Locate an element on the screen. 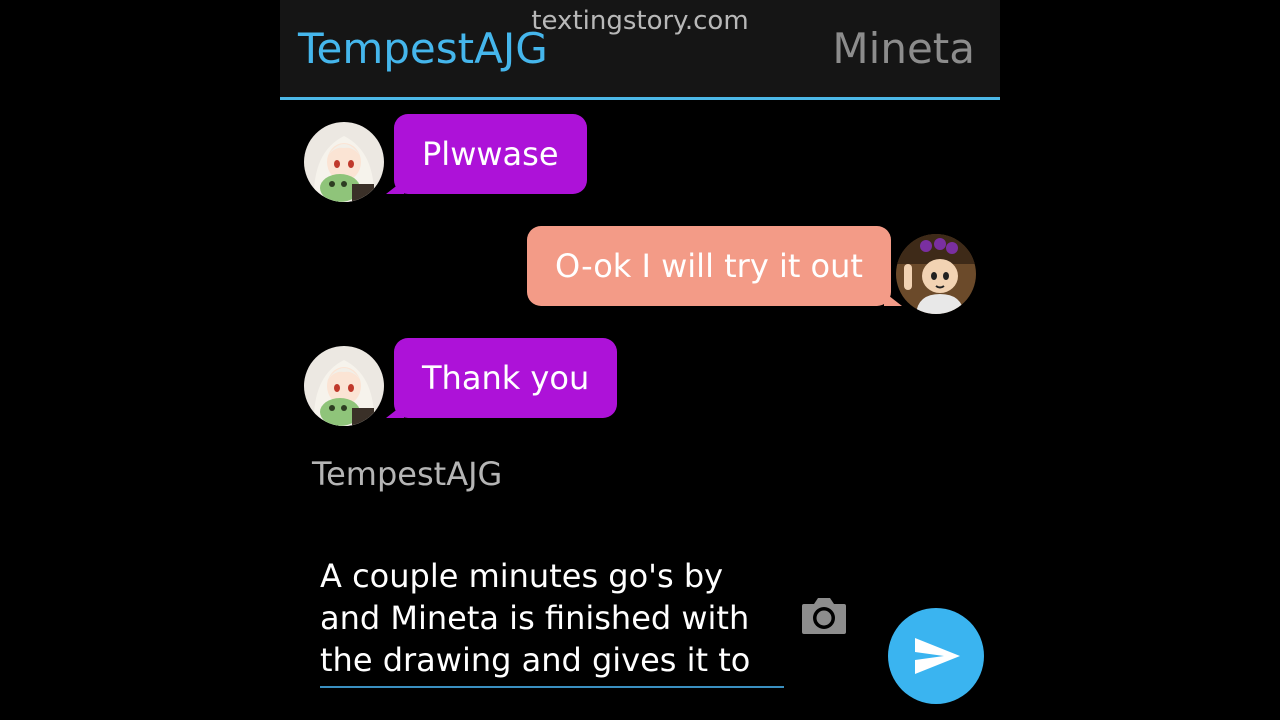 This screenshot has width=1280, height=720. message-bubble-sent: O-ok I will try it out is located at coordinates (709, 266).